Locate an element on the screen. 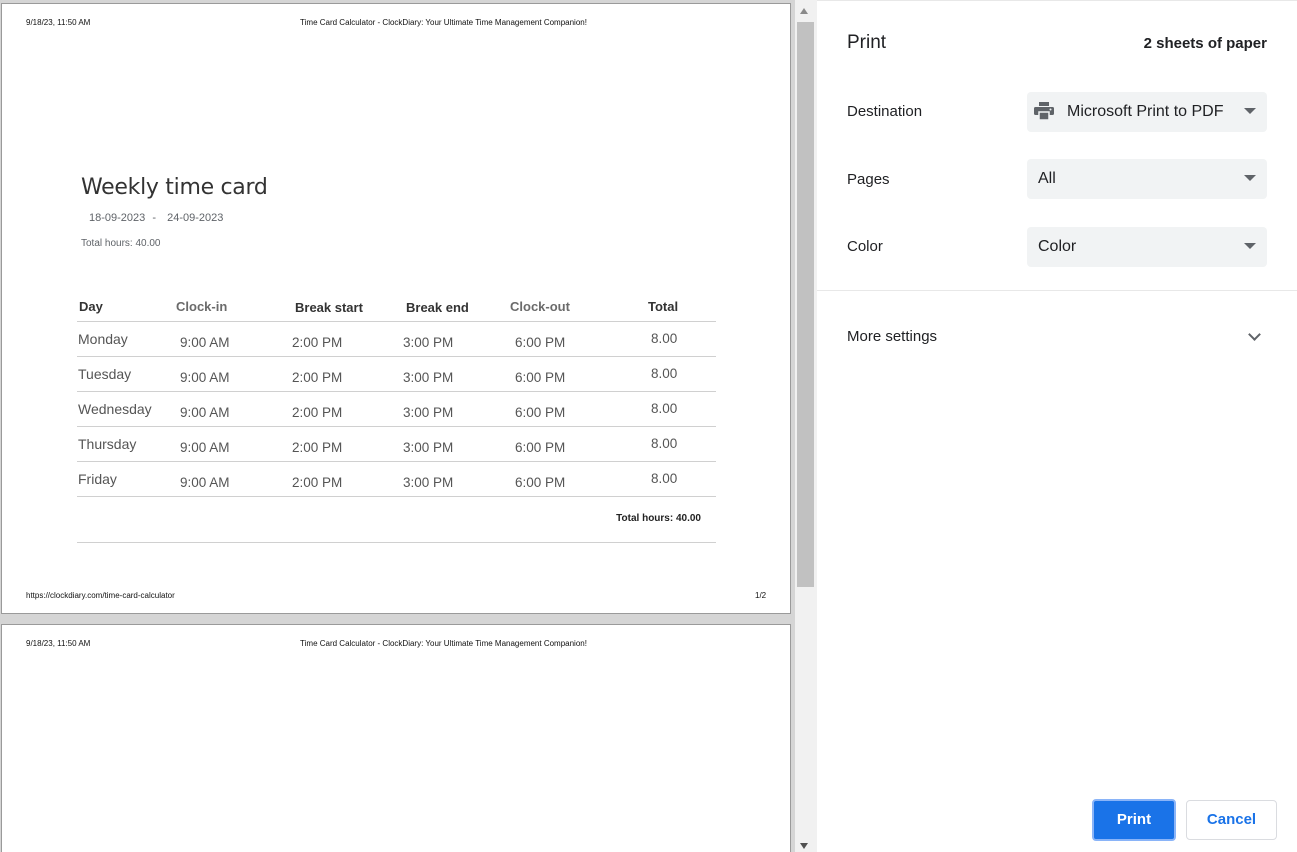 The image size is (1297, 852). pages-label: Pages is located at coordinates (868, 179).